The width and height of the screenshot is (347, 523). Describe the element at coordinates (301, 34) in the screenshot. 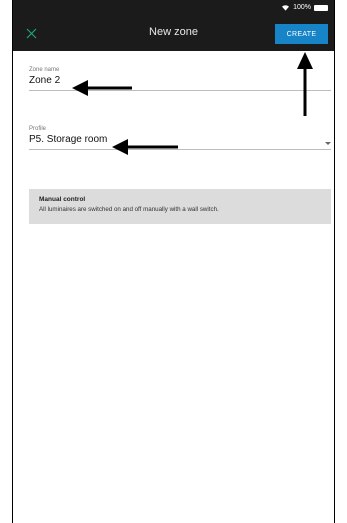

I see `create-button: CREATE` at that location.